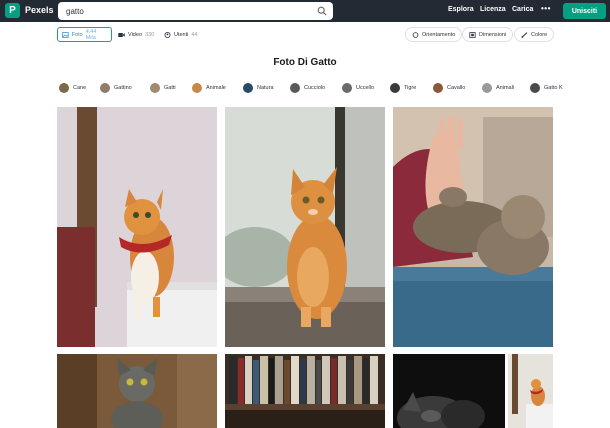 The height and width of the screenshot is (428, 610). What do you see at coordinates (72, 88) in the screenshot?
I see `chip-cane: Cane` at bounding box center [72, 88].